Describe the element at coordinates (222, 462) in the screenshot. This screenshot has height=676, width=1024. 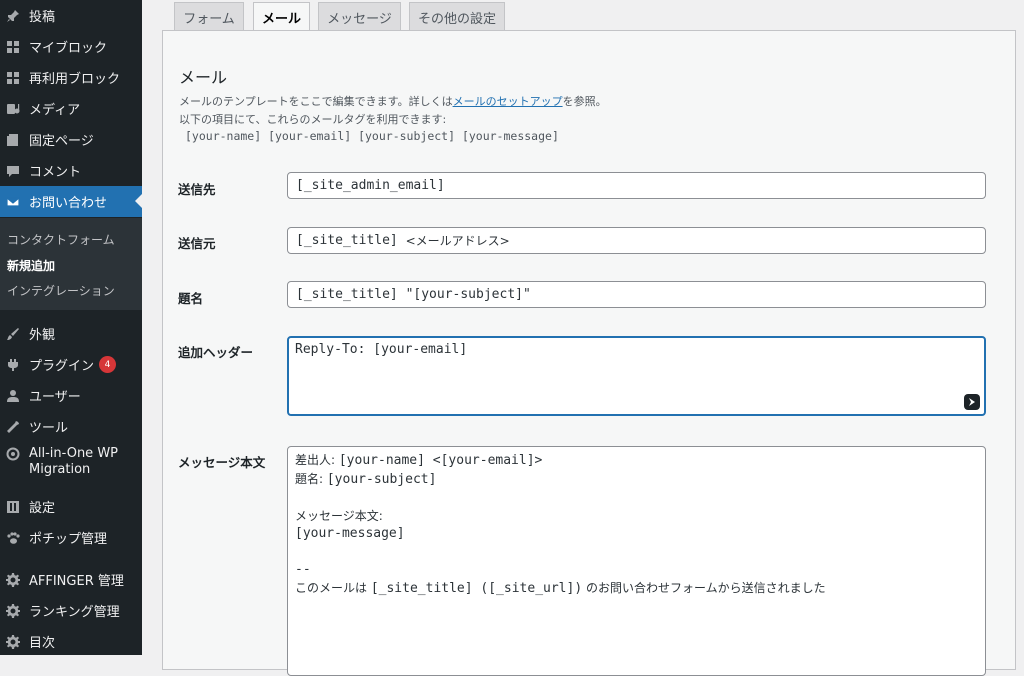
I see `message-body-label: メッセージ本文` at that location.